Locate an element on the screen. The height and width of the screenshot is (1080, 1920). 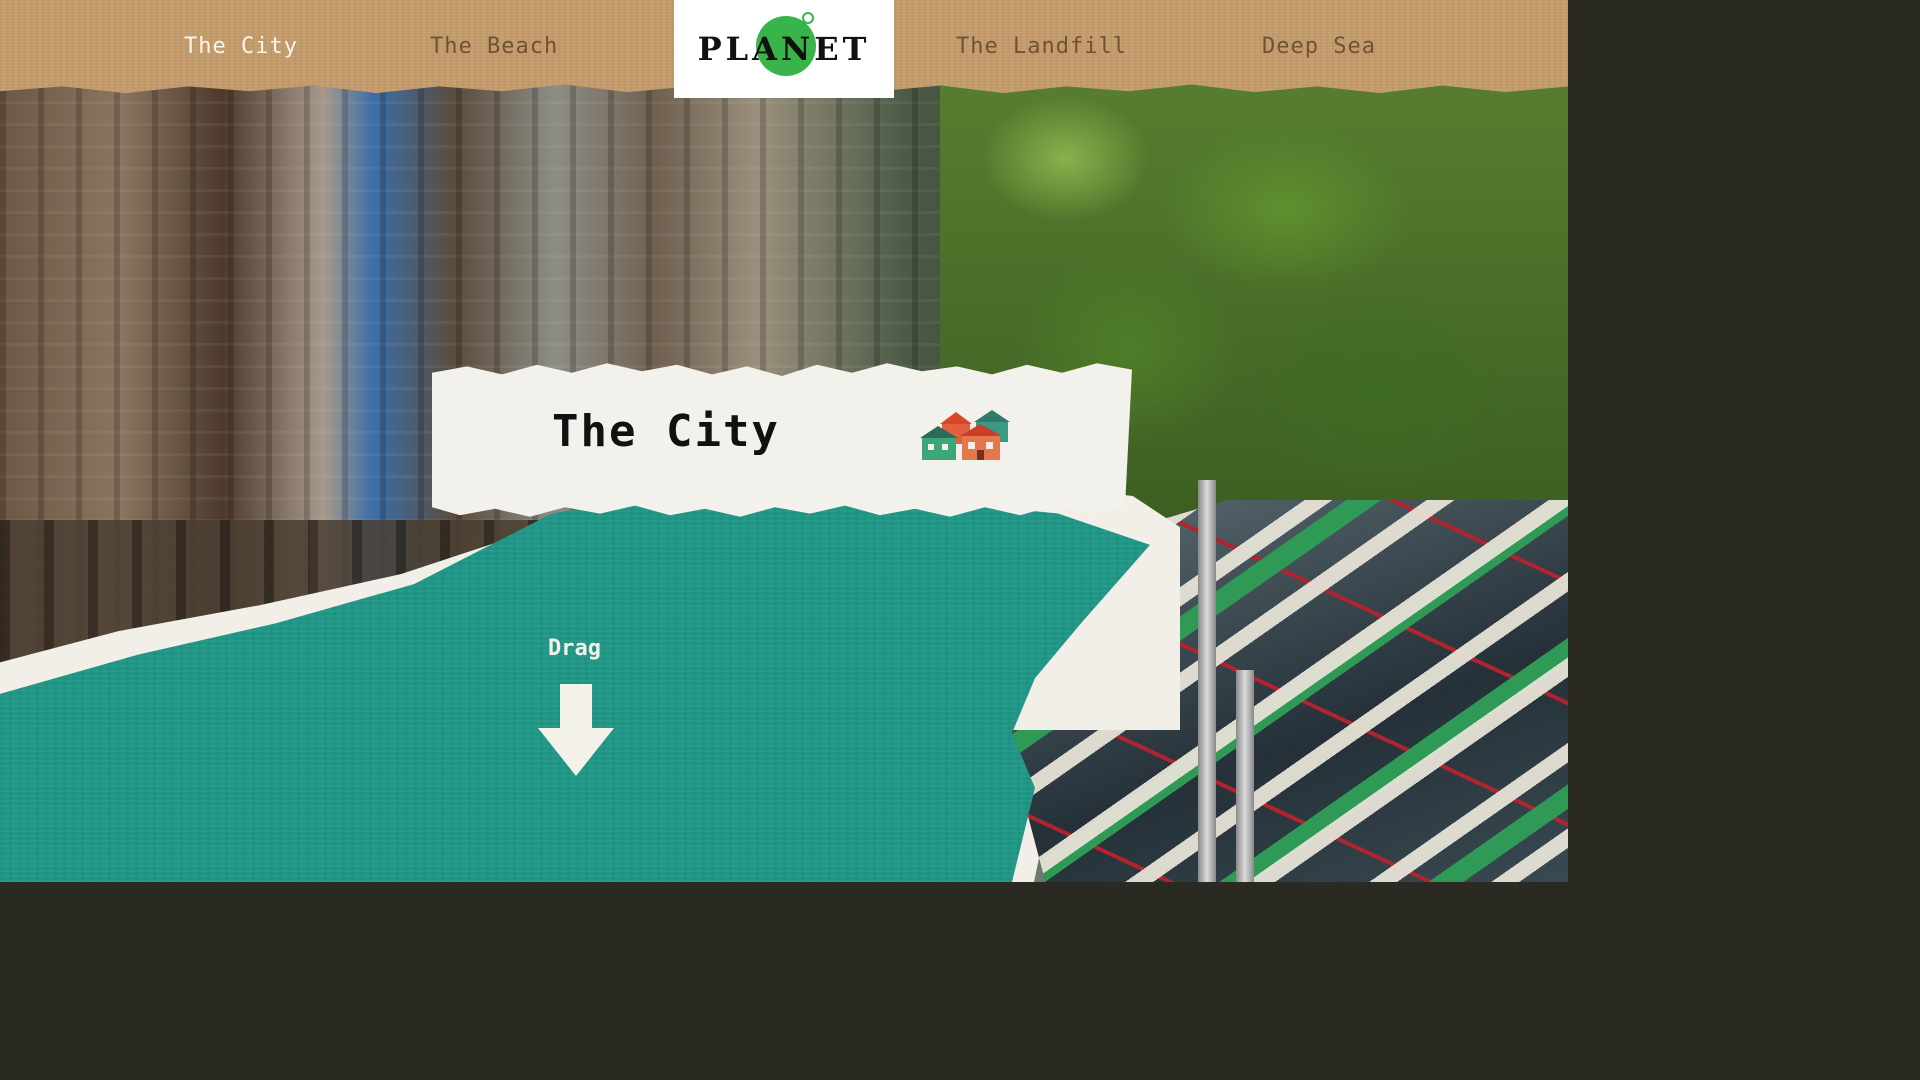
nav-item-deep-sea: Deep Sea is located at coordinates (1319, 46).